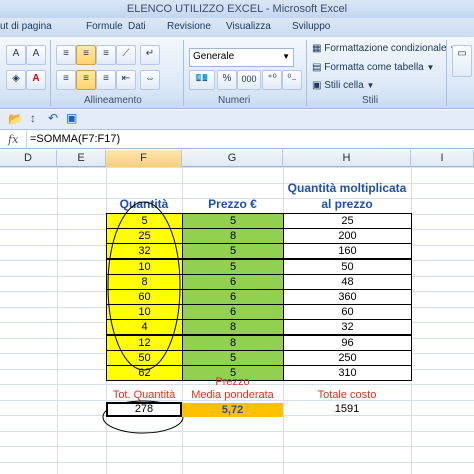 This screenshot has height=474, width=474. What do you see at coordinates (347, 395) in the screenshot?
I see `total-cost-label: Totale costo` at bounding box center [347, 395].